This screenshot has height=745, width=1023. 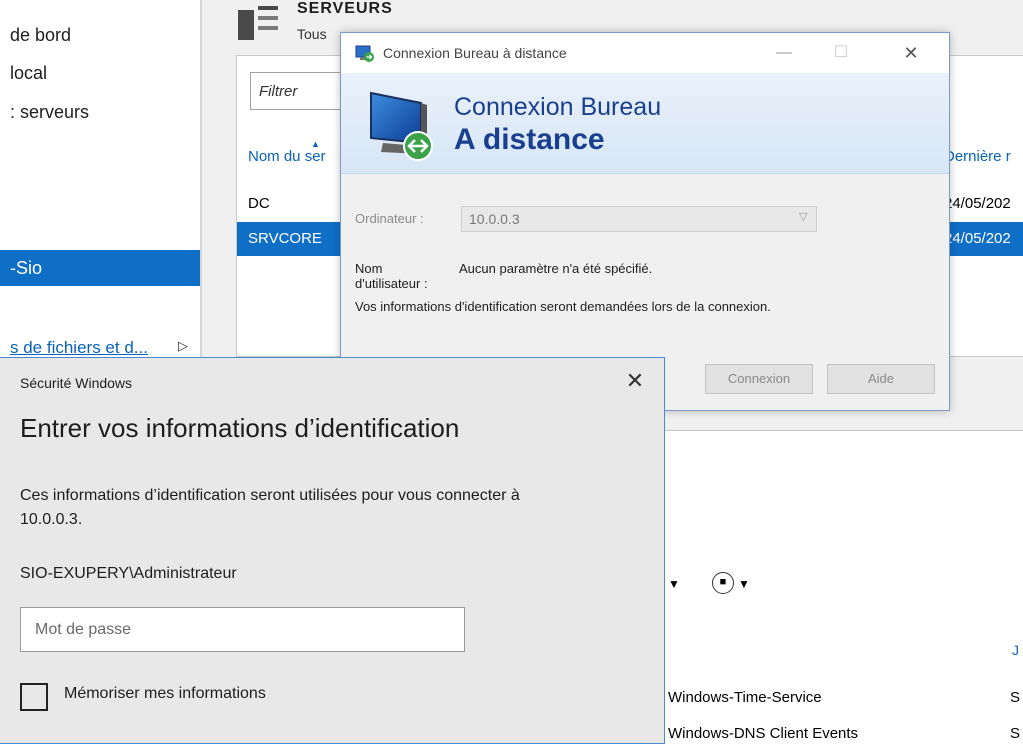 What do you see at coordinates (100, 112) in the screenshot?
I see `sidebar-item-all-servers: : serveurs` at bounding box center [100, 112].